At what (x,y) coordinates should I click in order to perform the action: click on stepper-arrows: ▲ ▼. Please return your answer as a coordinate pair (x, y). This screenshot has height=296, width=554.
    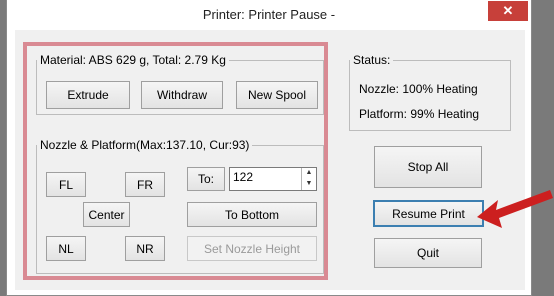
    Looking at the image, I should click on (308, 179).